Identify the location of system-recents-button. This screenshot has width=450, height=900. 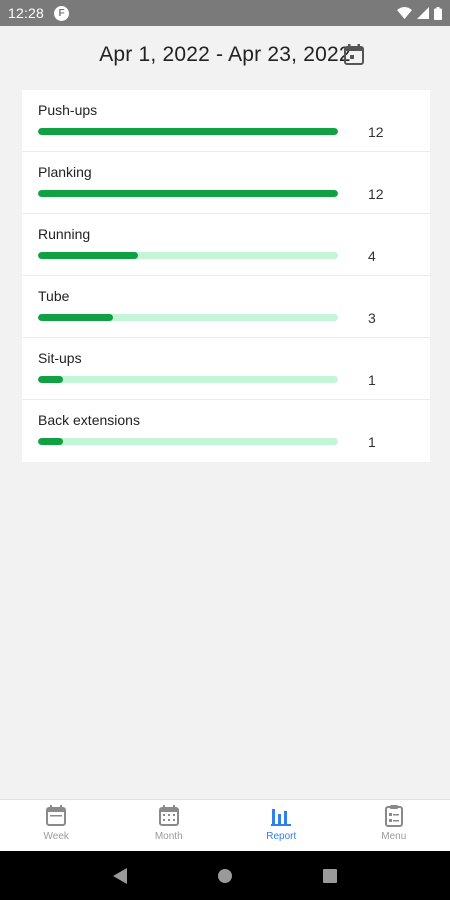
(330, 876).